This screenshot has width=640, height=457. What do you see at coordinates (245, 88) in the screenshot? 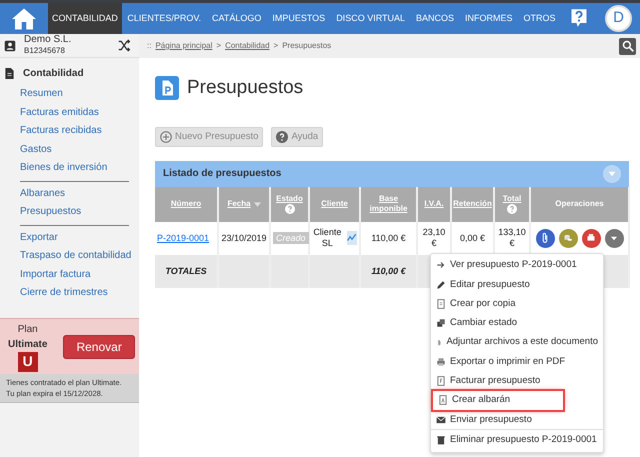
I see `page-title: Presupuestos` at bounding box center [245, 88].